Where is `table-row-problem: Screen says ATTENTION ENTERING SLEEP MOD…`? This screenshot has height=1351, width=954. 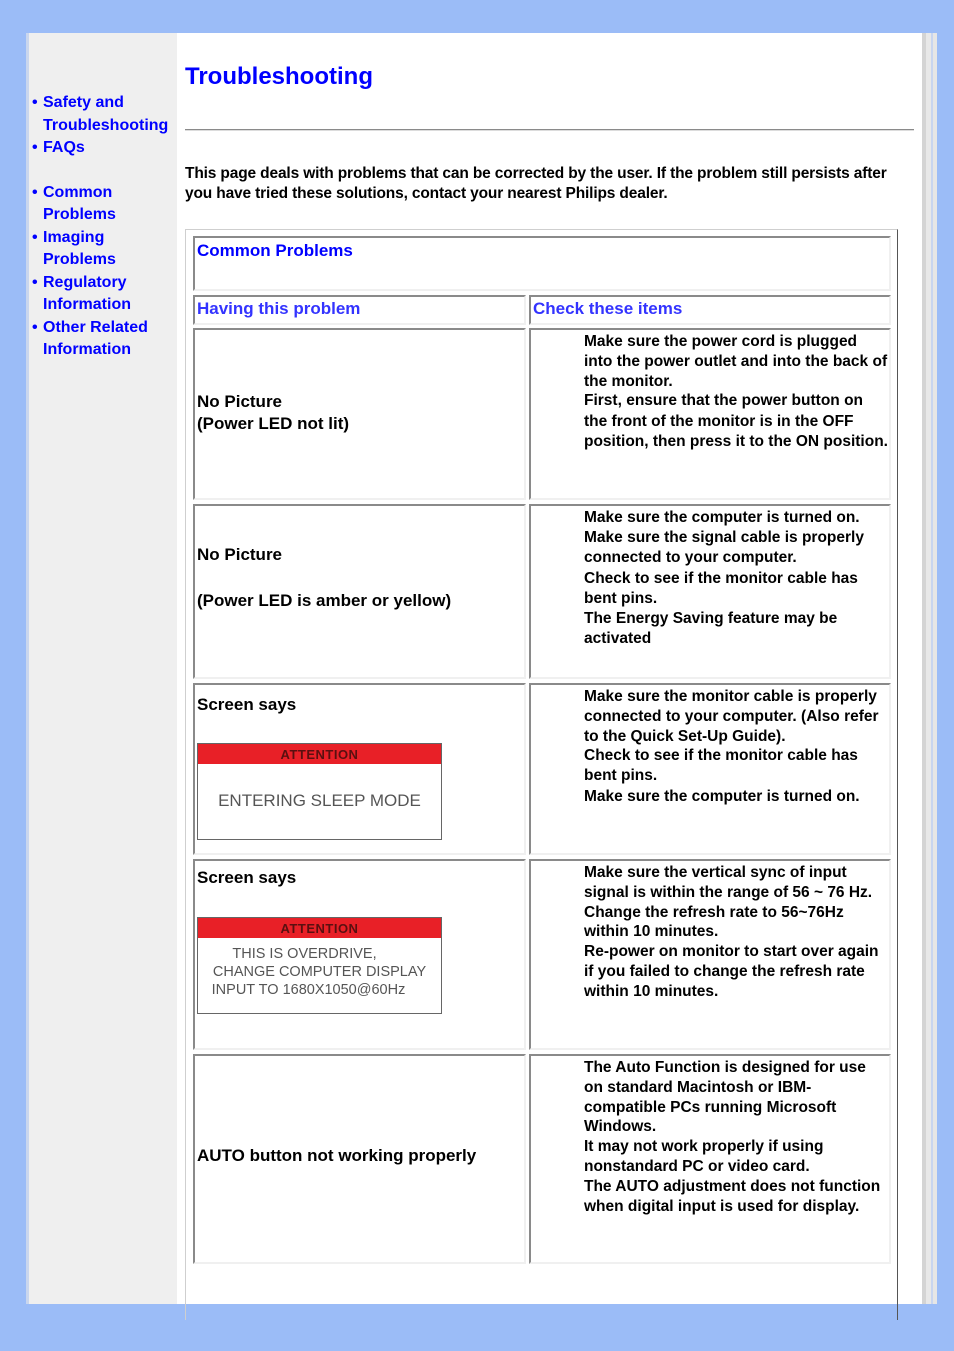 table-row-problem: Screen says ATTENTION ENTERING SLEEP MOD… is located at coordinates (359, 769).